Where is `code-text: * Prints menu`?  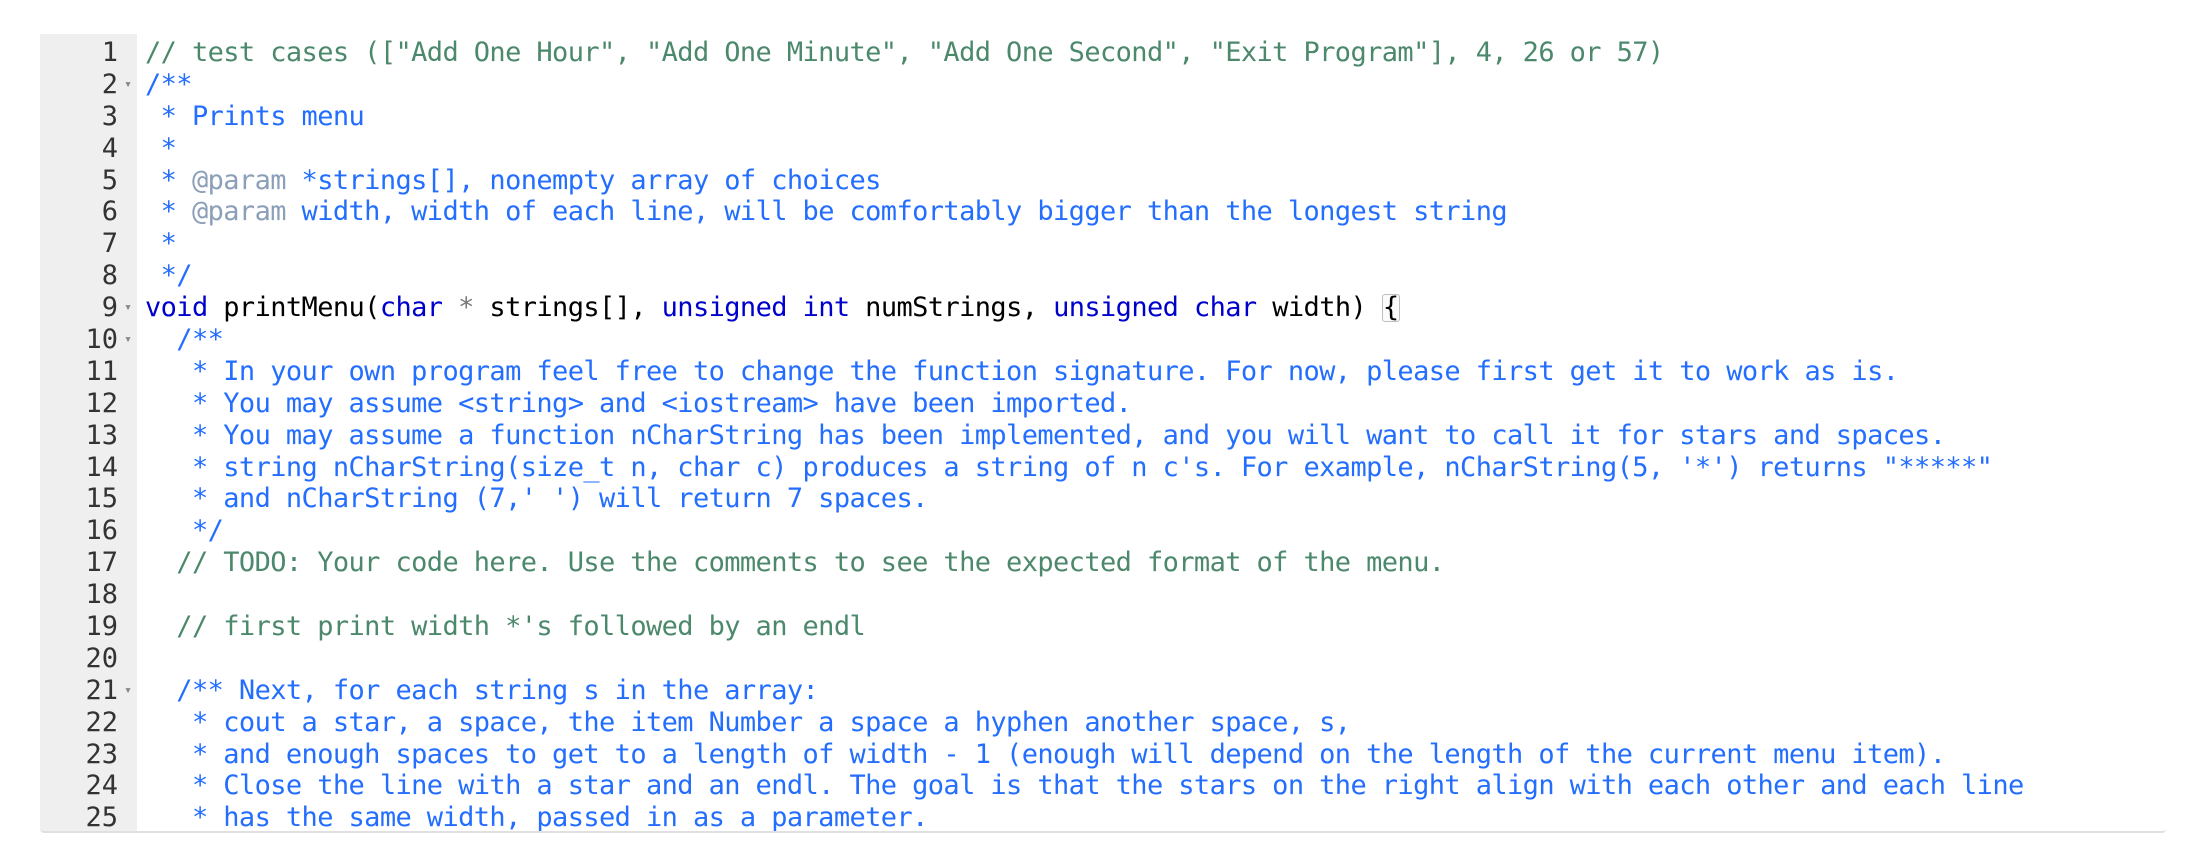 code-text: * Prints menu is located at coordinates (255, 116).